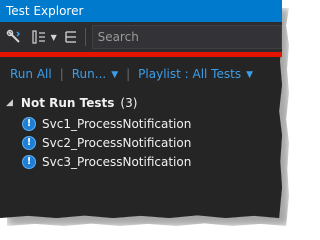  I want to click on collapse-triangle-icon: ◢, so click(9, 103).